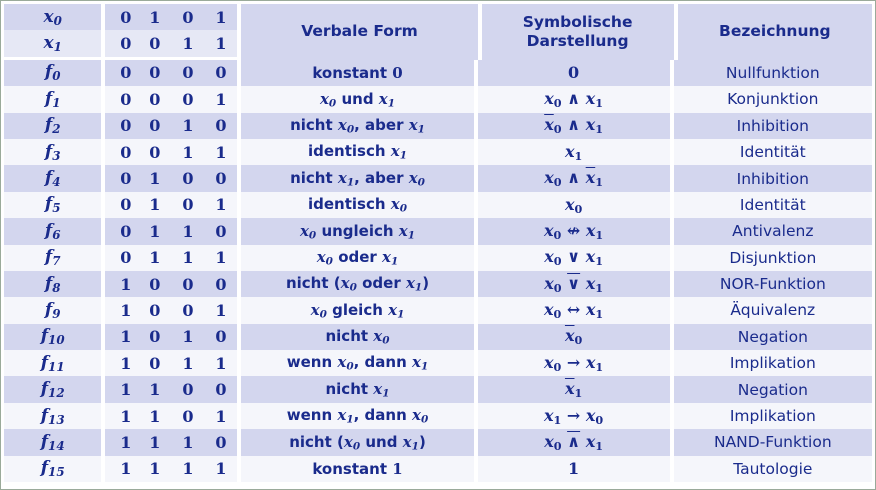 The width and height of the screenshot is (876, 490). What do you see at coordinates (55, 99) in the screenshot?
I see `function-name: f1` at bounding box center [55, 99].